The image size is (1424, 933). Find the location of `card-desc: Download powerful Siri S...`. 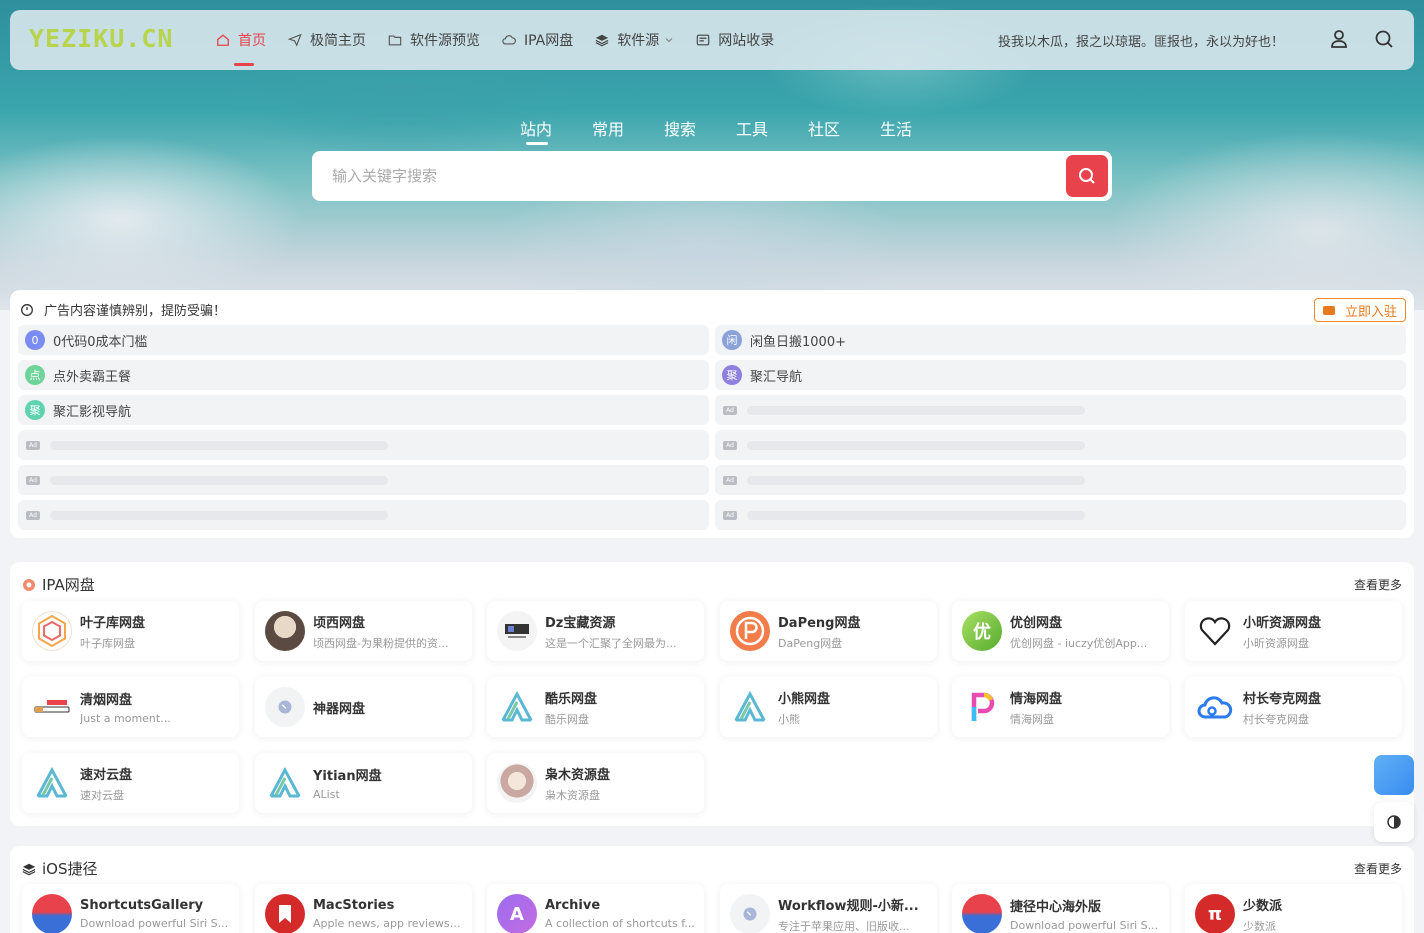

card-desc: Download powerful Siri S... is located at coordinates (1084, 925).